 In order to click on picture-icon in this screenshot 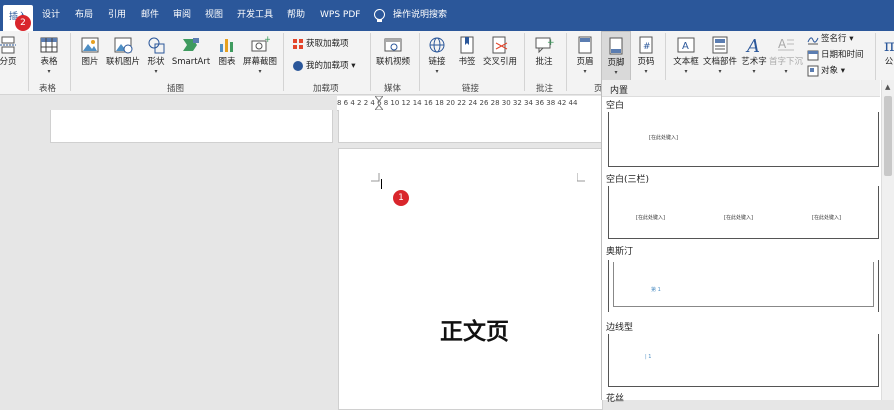, I will do `click(90, 45)`.